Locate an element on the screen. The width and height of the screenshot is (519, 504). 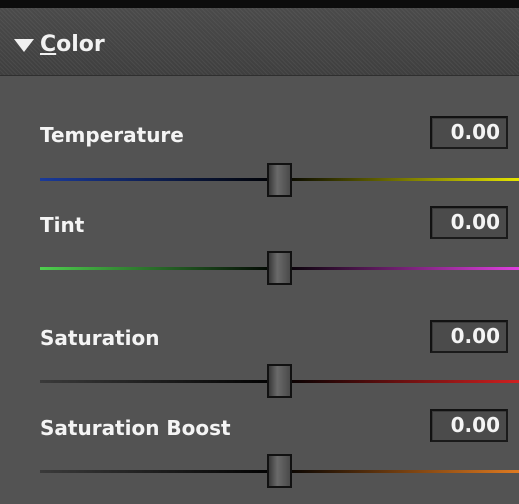
saturation-boost-slider-thumb is located at coordinates (279, 471).